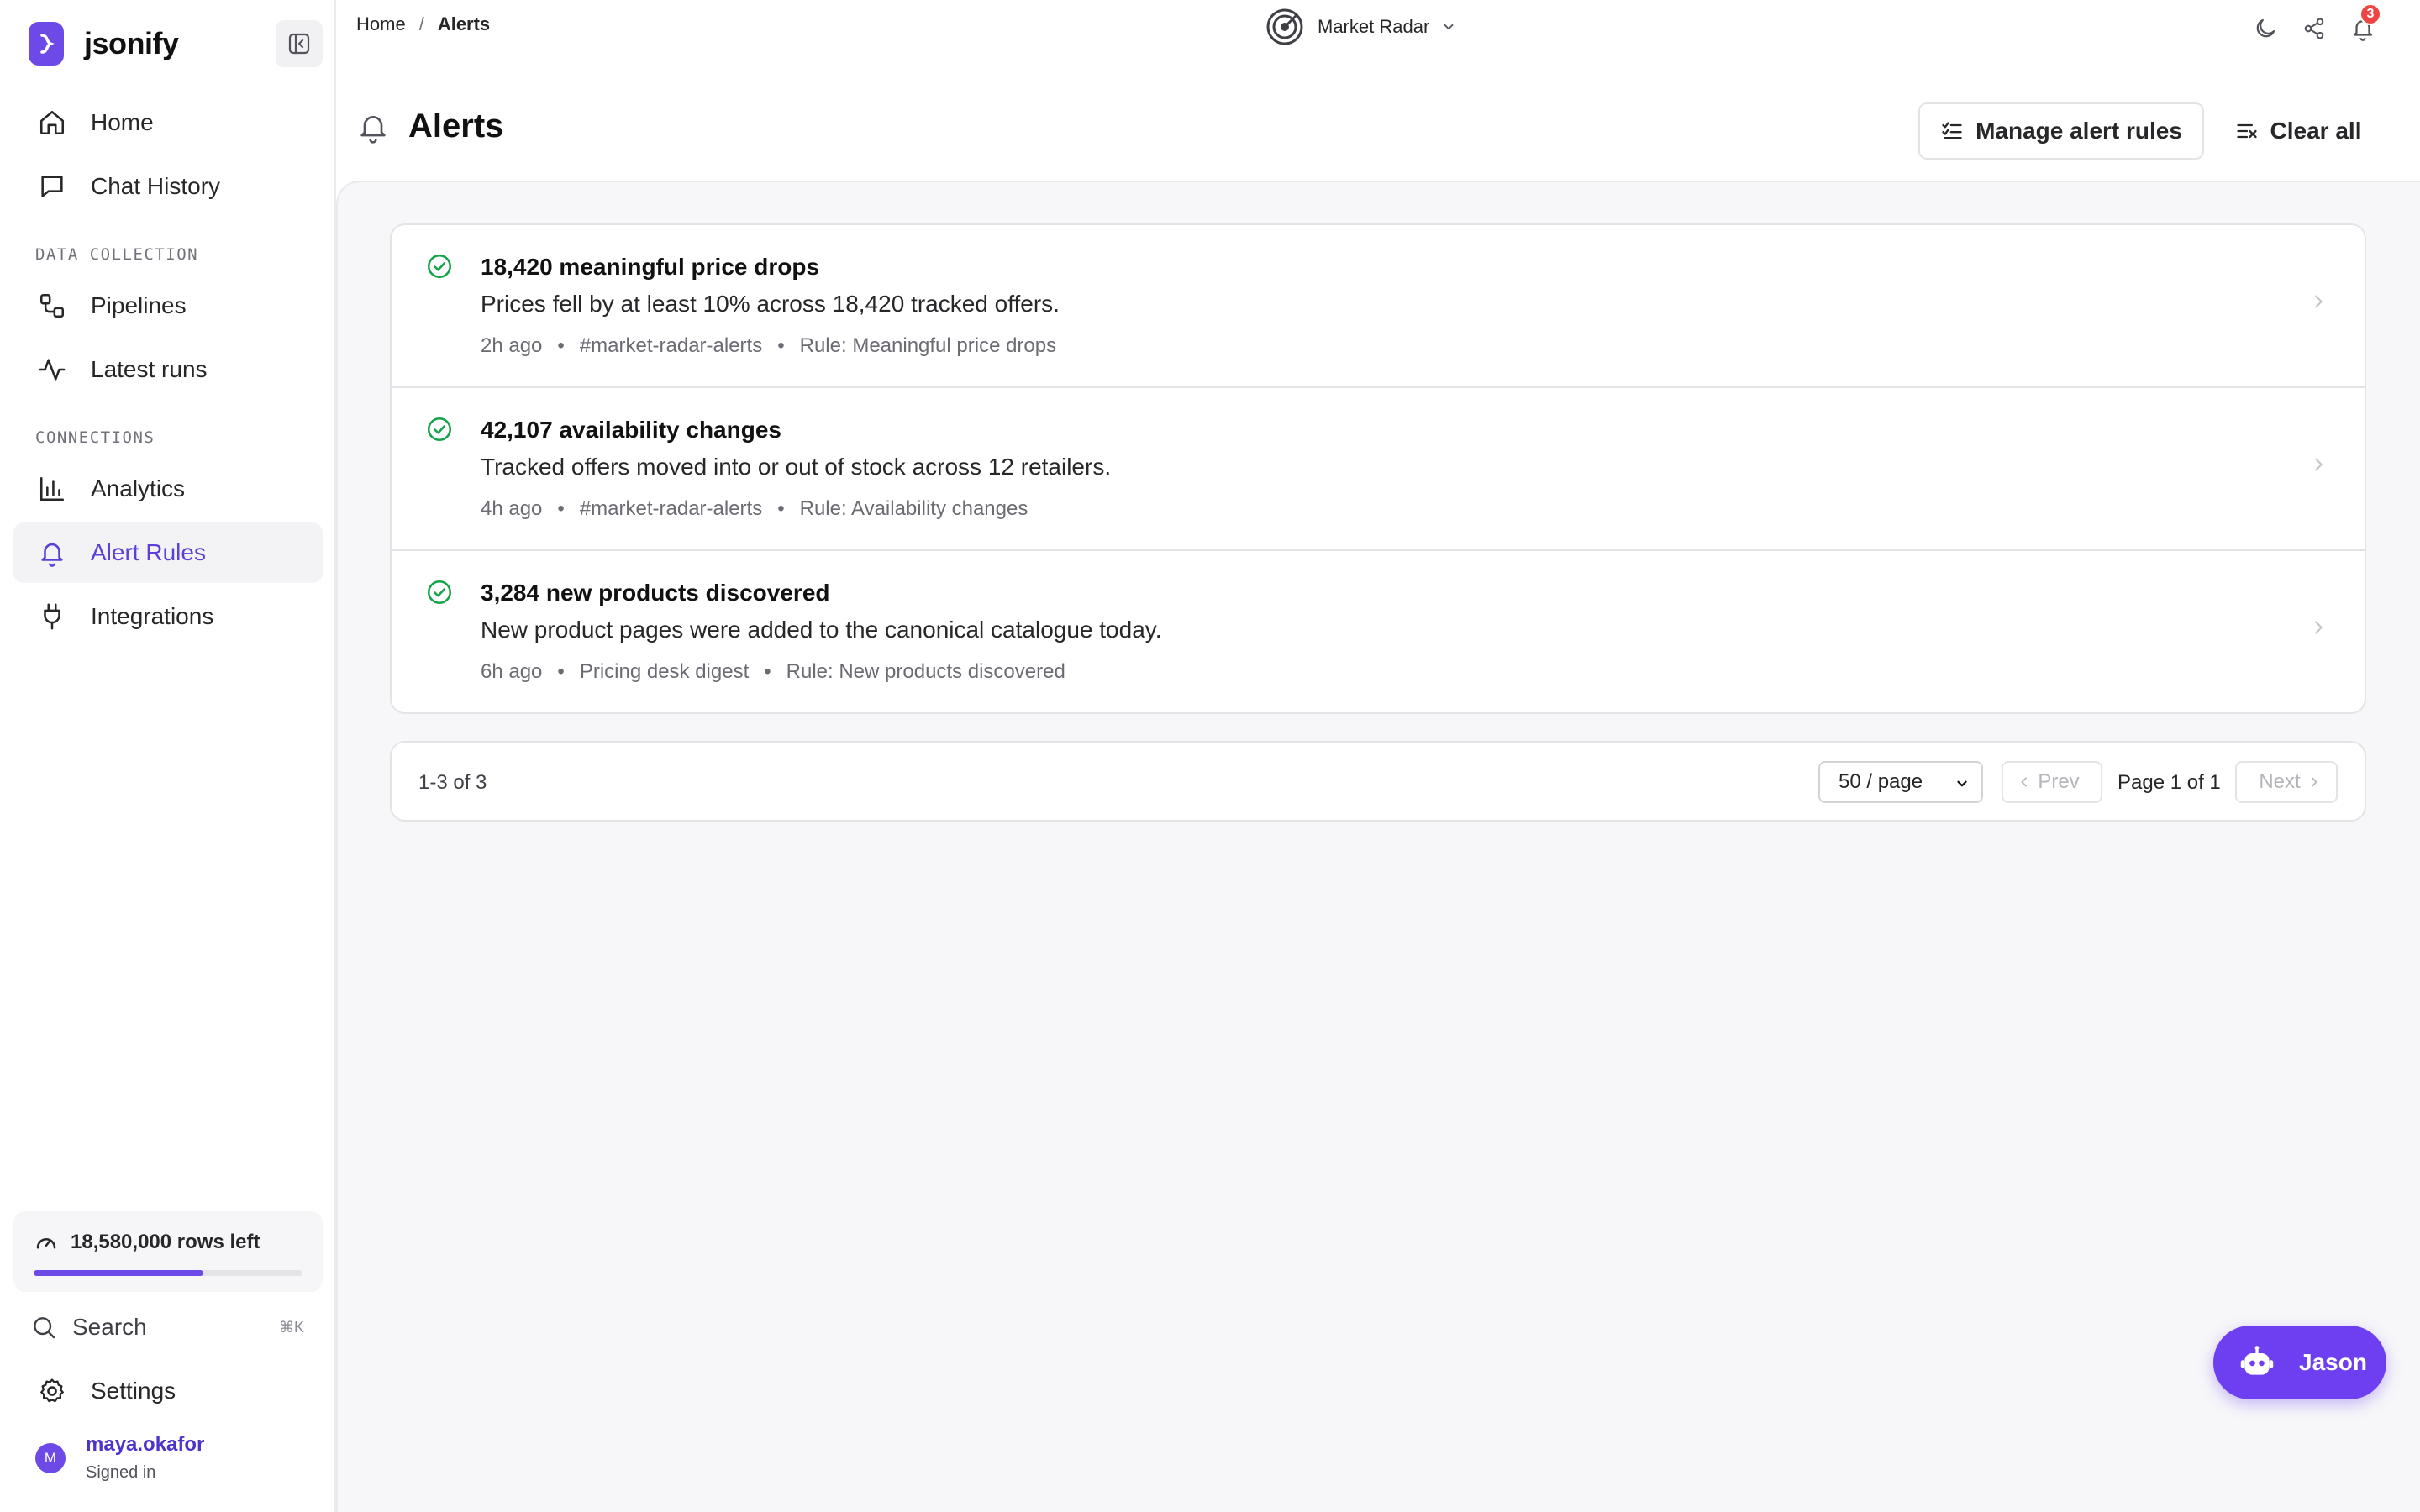  Describe the element at coordinates (512, 671) in the screenshot. I see `alert-time: 6h ago` at that location.